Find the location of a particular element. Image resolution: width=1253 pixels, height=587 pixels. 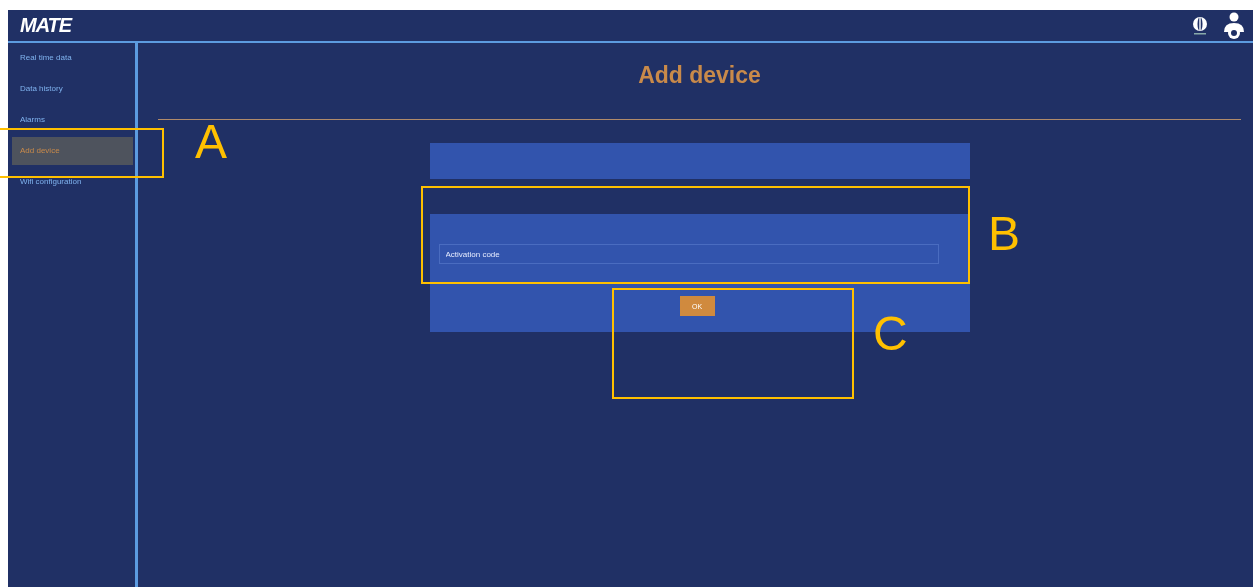

page-title: Add device is located at coordinates (699, 76).